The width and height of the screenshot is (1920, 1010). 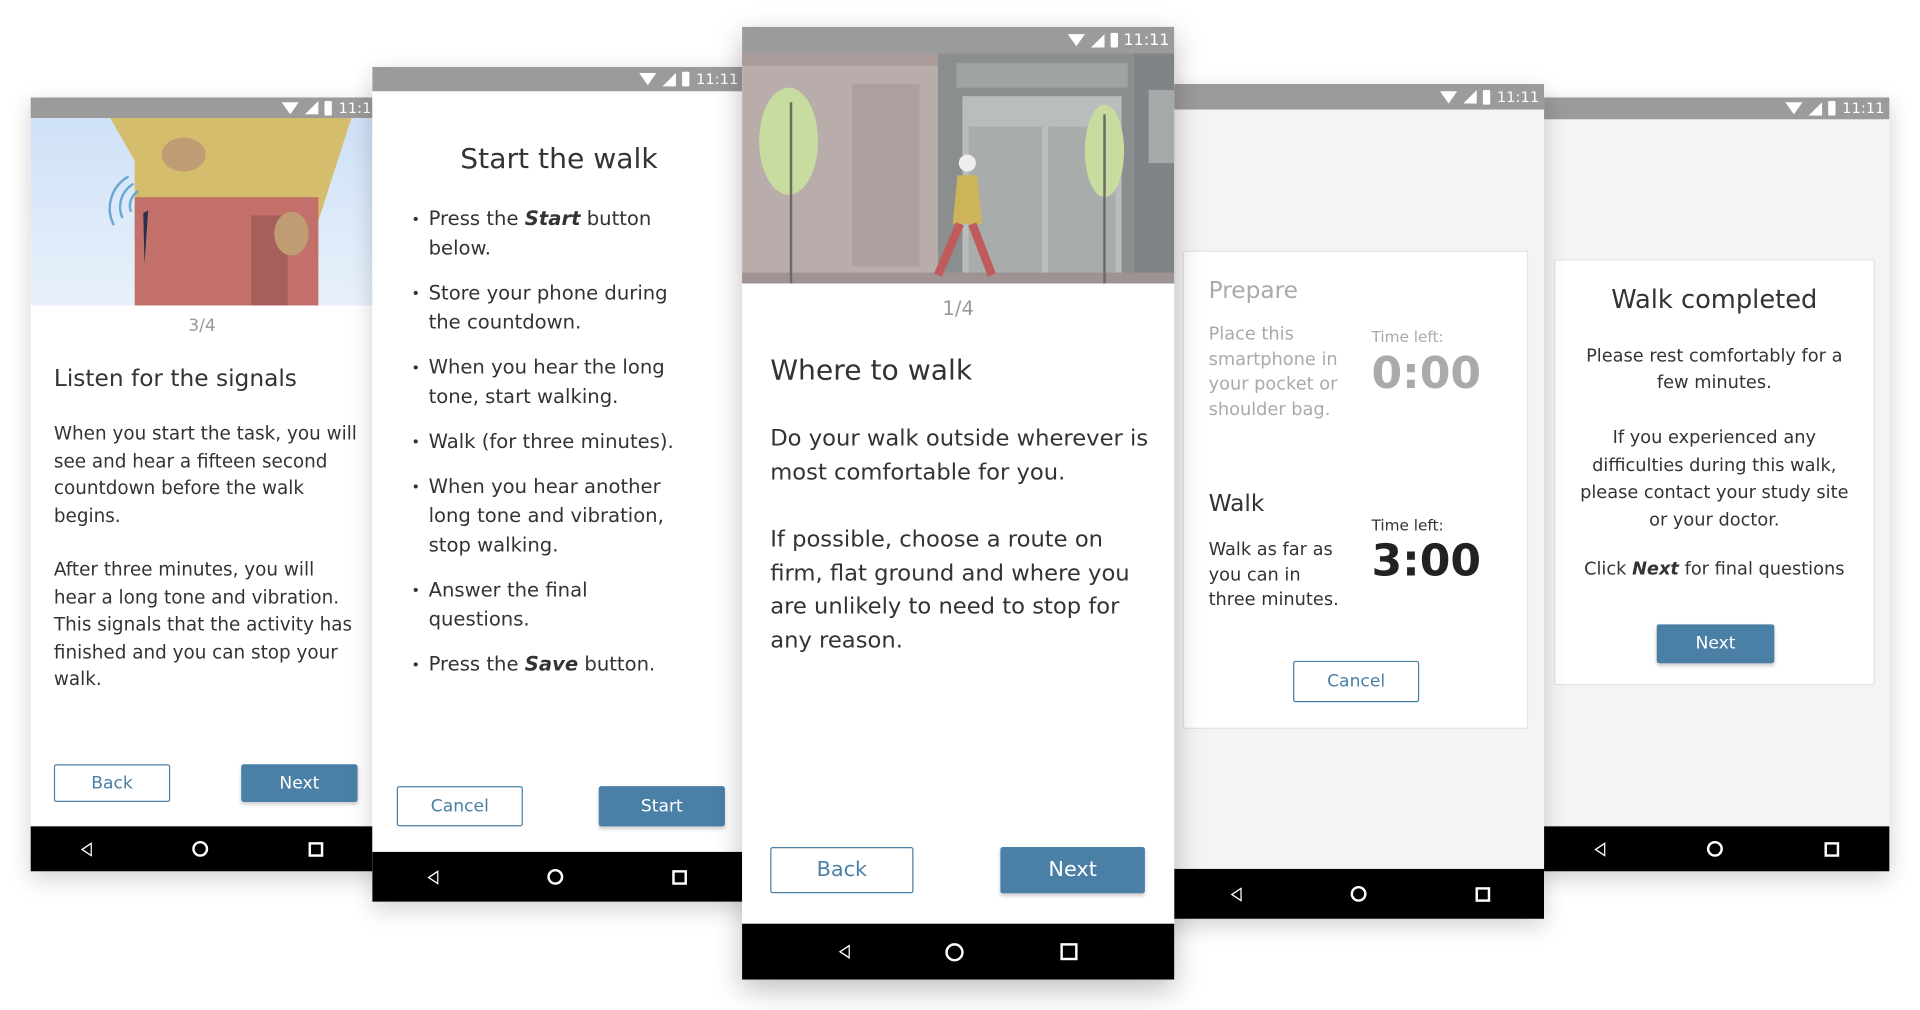 What do you see at coordinates (1273, 575) in the screenshot?
I see `walk-text: Walk as far as you can in three minutes.` at bounding box center [1273, 575].